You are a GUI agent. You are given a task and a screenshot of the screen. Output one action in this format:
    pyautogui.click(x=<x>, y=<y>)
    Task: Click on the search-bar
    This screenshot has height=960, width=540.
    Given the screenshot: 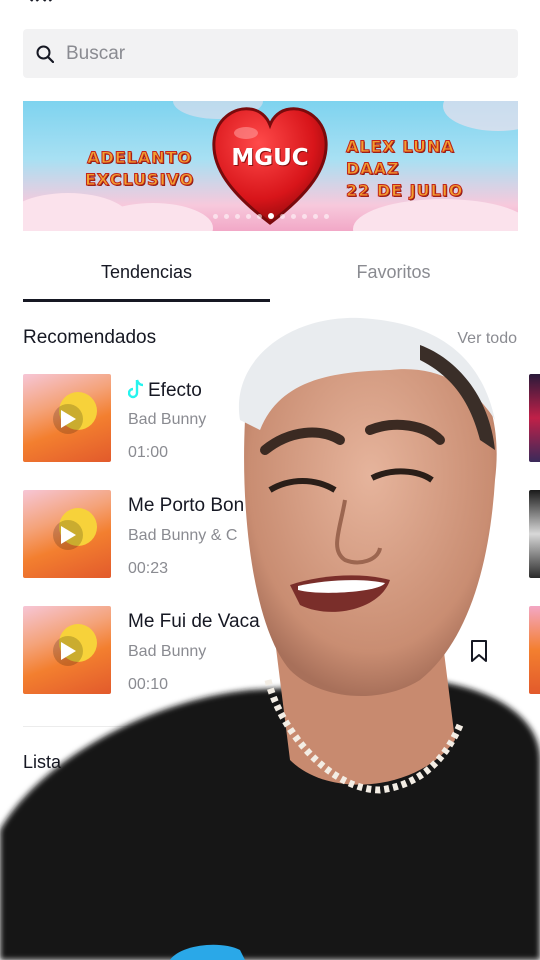 What is the action you would take?
    pyautogui.click(x=270, y=53)
    